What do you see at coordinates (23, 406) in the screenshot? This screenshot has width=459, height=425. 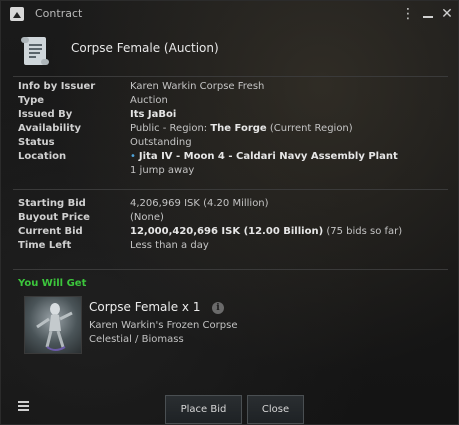 I see `hamburger-menu-icon` at bounding box center [23, 406].